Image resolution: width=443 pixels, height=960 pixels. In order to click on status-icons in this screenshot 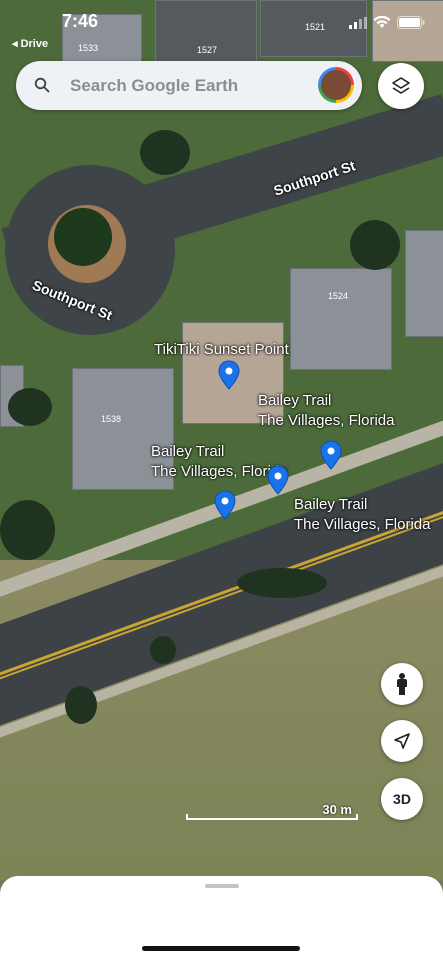, I will do `click(387, 22)`.